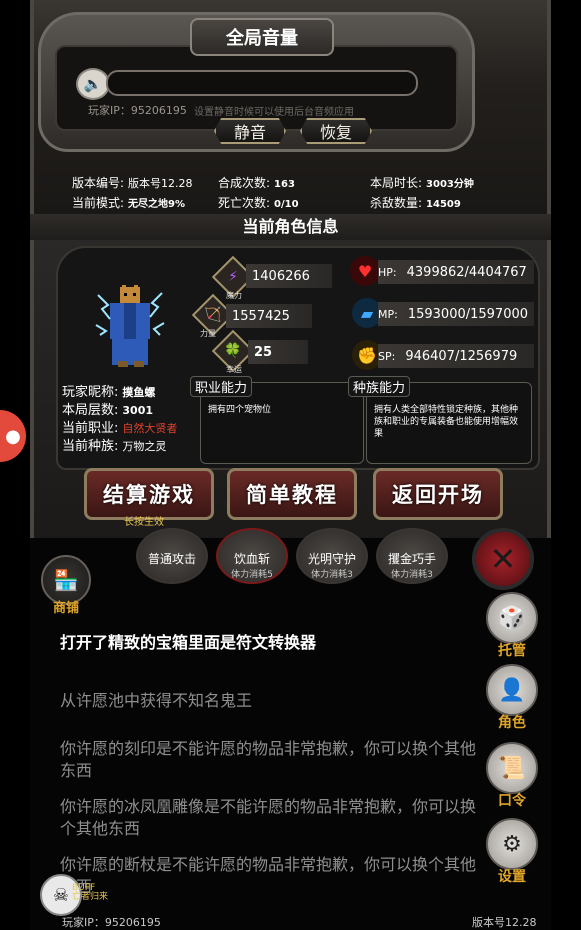 The height and width of the screenshot is (930, 581). Describe the element at coordinates (172, 556) in the screenshot. I see `skill-normal-attack: 普通攻击` at that location.